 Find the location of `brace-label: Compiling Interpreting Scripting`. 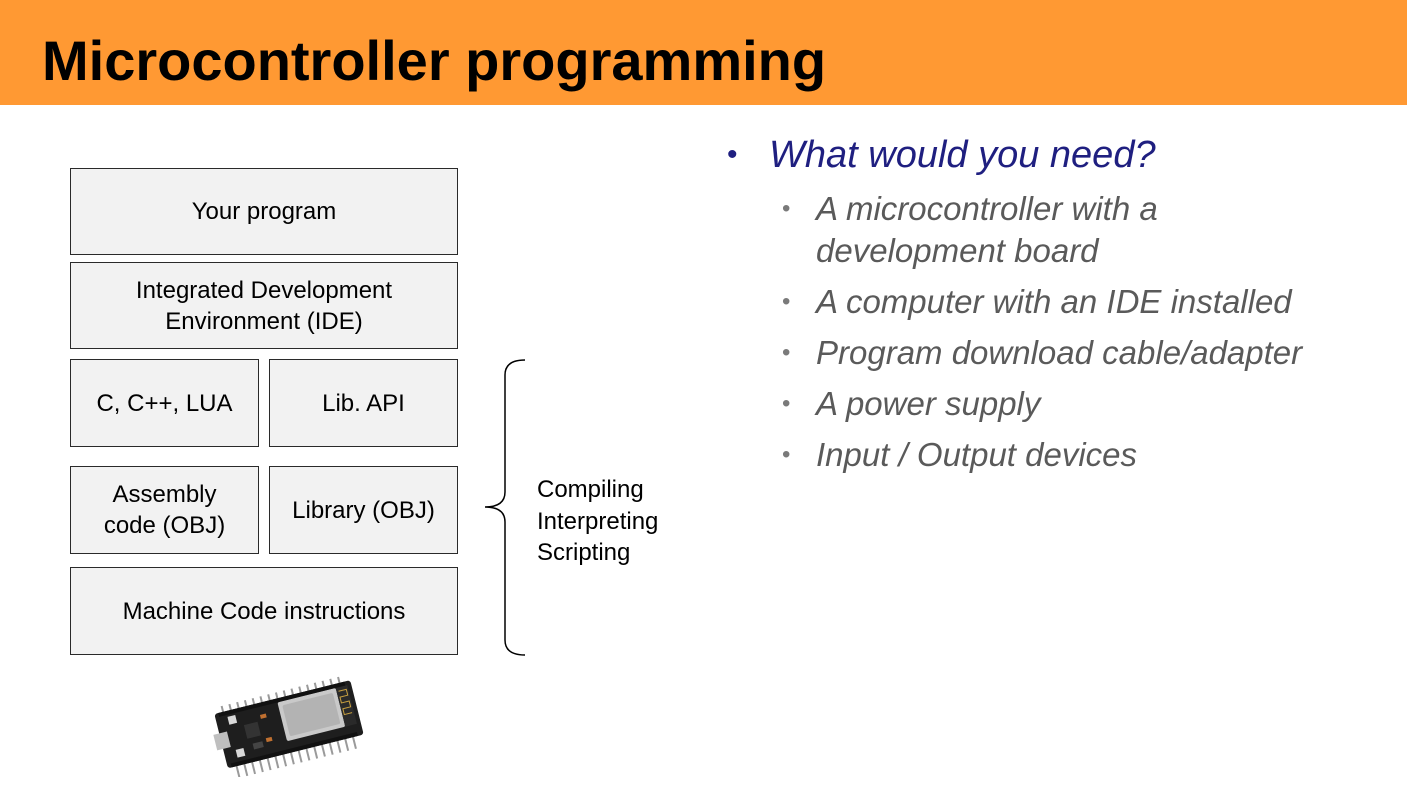

brace-label: Compiling Interpreting Scripting is located at coordinates (597, 521).